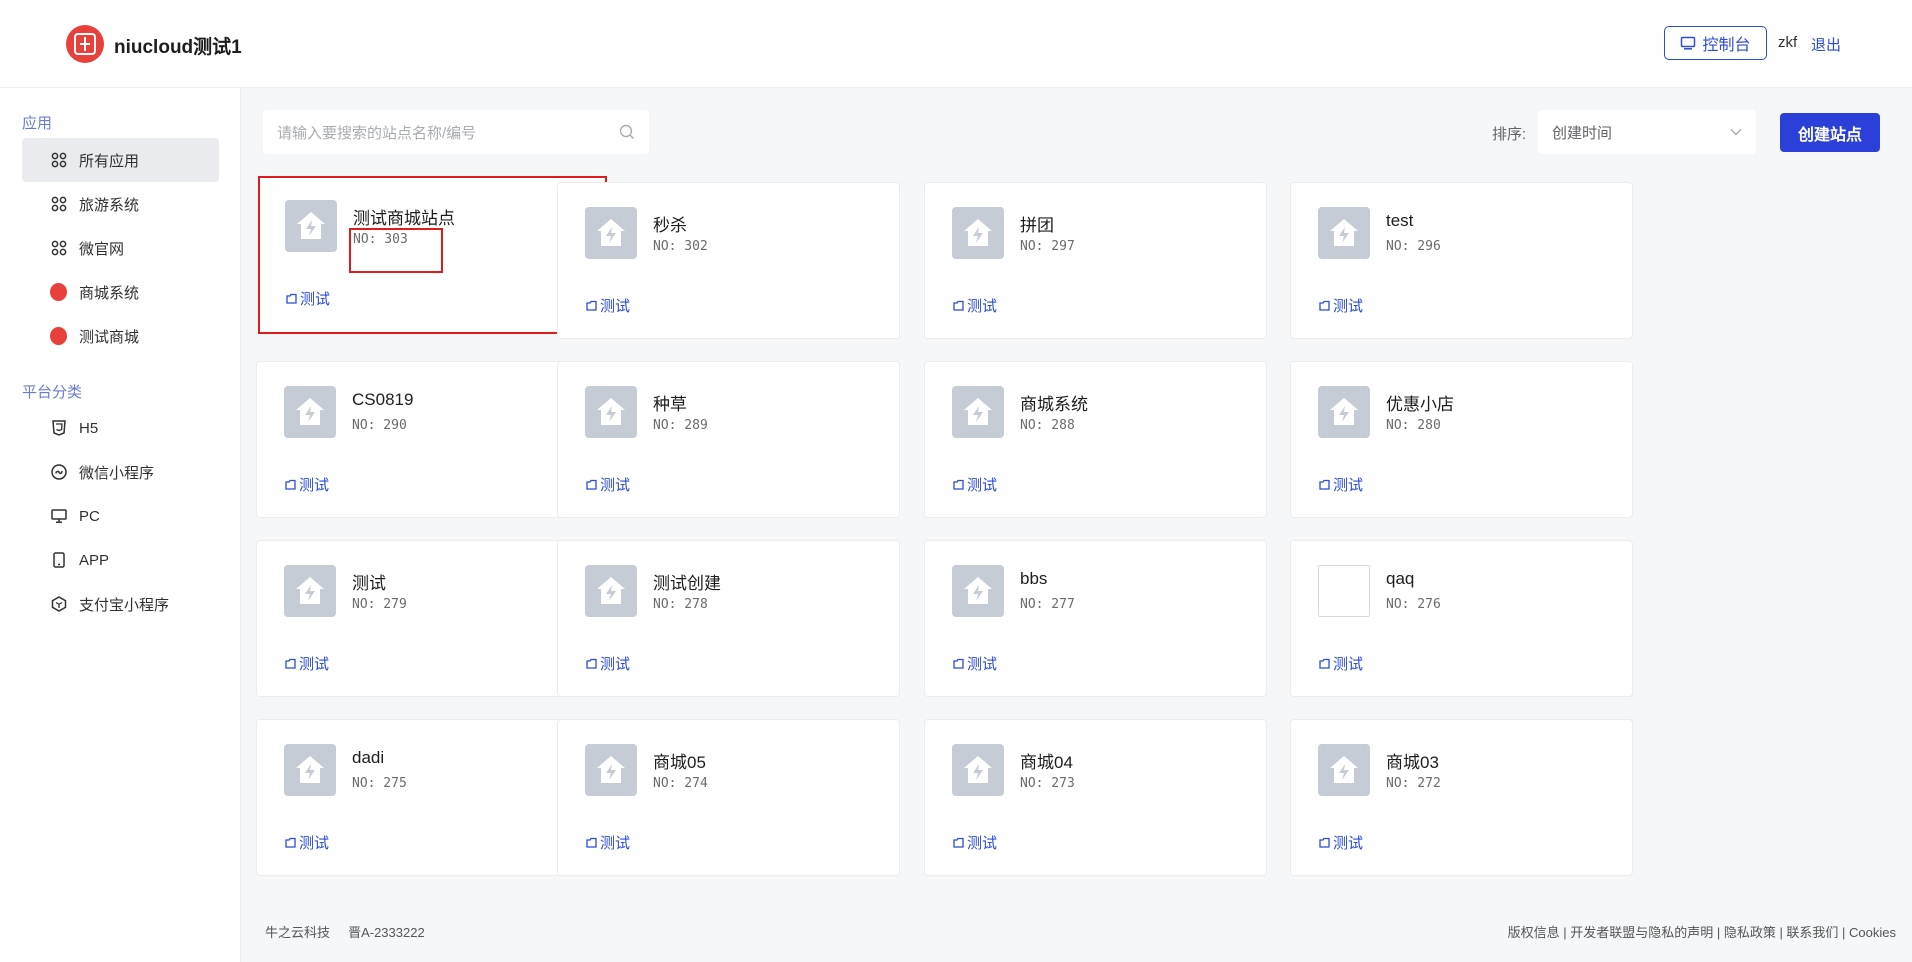 Image resolution: width=1912 pixels, height=962 pixels. I want to click on grid-icon, so click(58, 204).